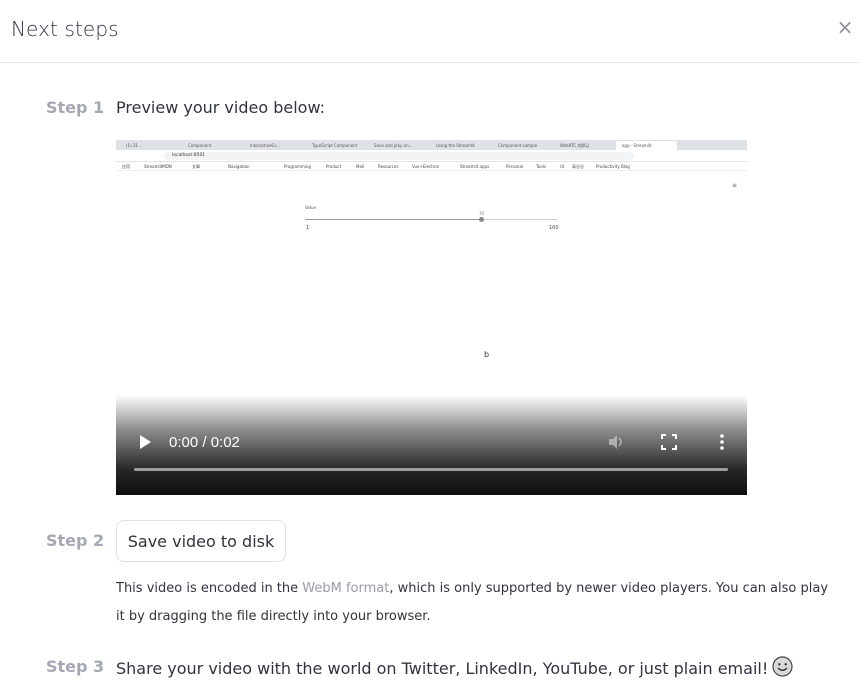 This screenshot has height=696, width=859. What do you see at coordinates (204, 442) in the screenshot?
I see `video-time-display: 0:00 / 0:02` at bounding box center [204, 442].